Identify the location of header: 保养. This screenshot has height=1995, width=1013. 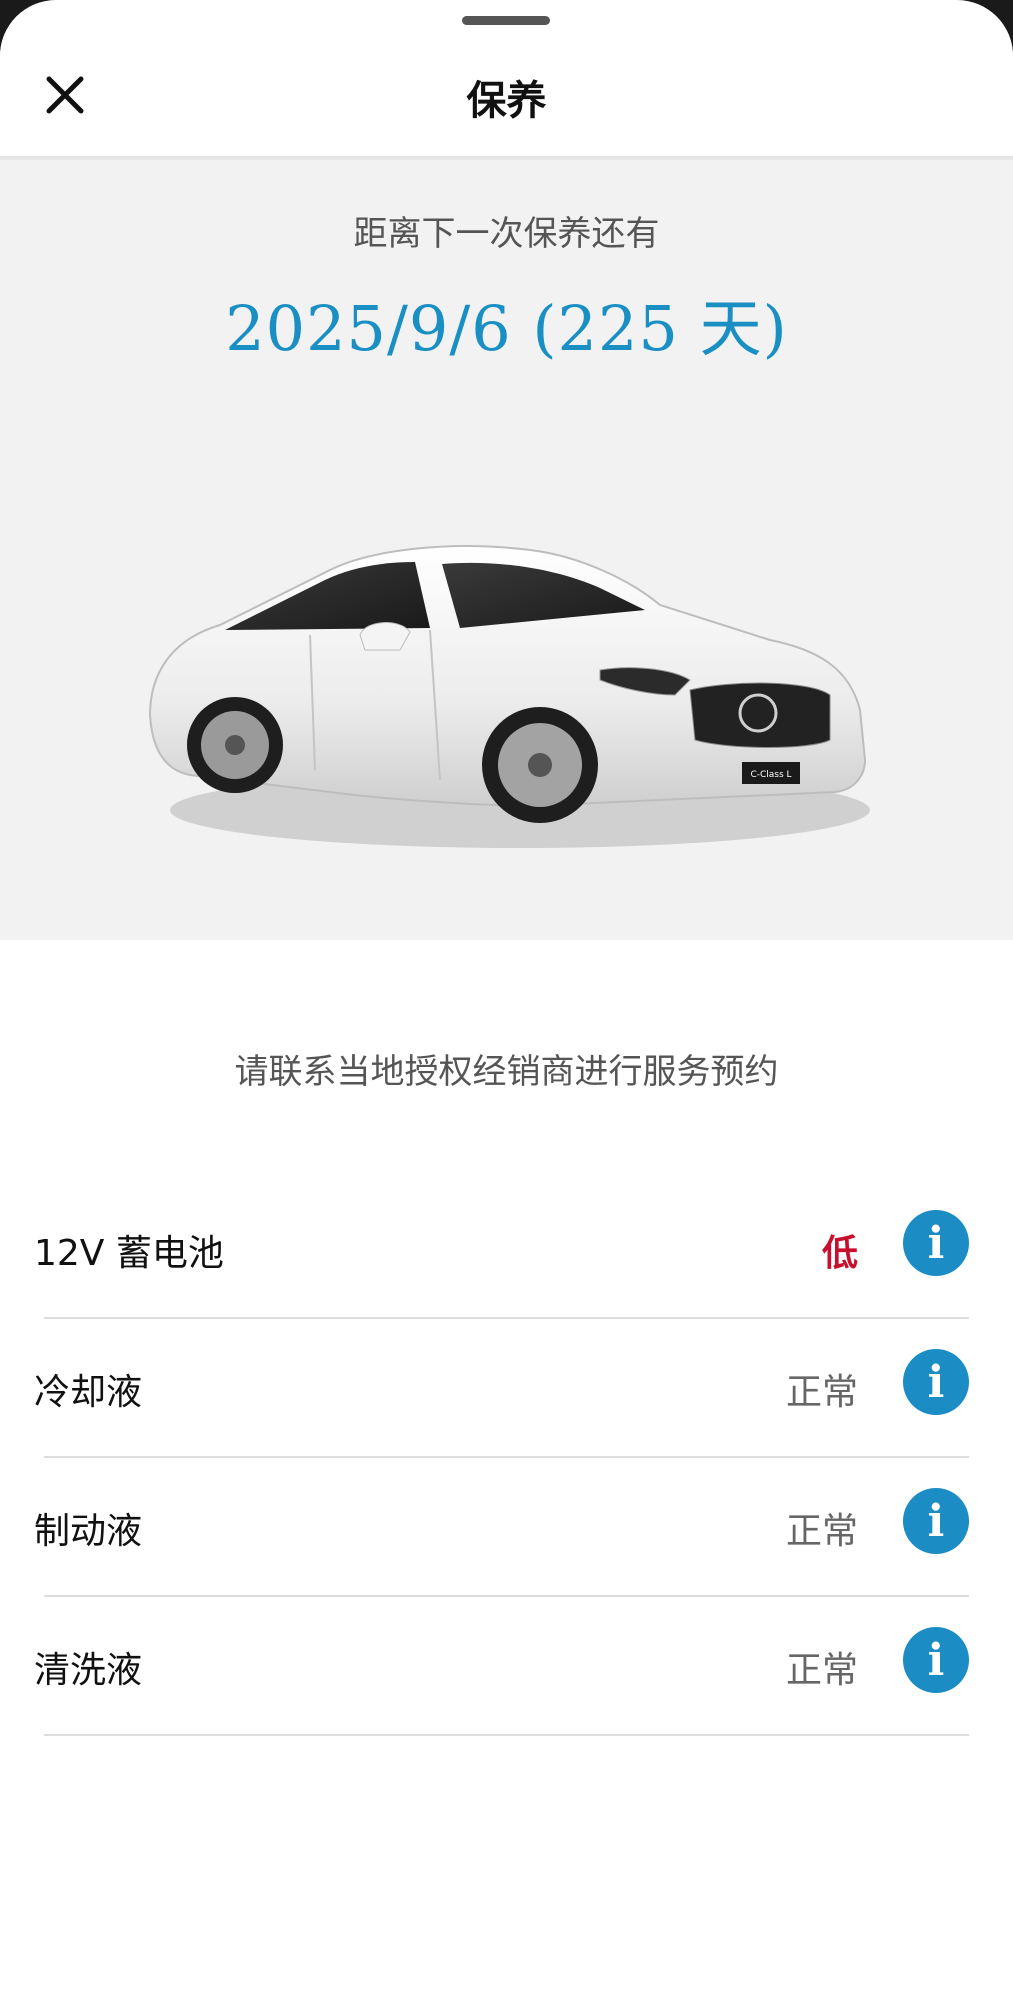
(506, 93).